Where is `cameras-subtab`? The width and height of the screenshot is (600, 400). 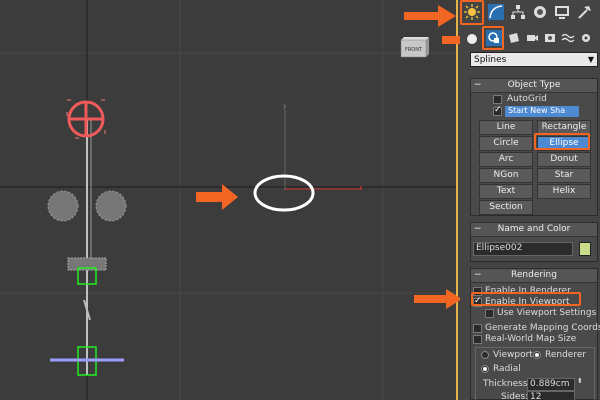 cameras-subtab is located at coordinates (532, 38).